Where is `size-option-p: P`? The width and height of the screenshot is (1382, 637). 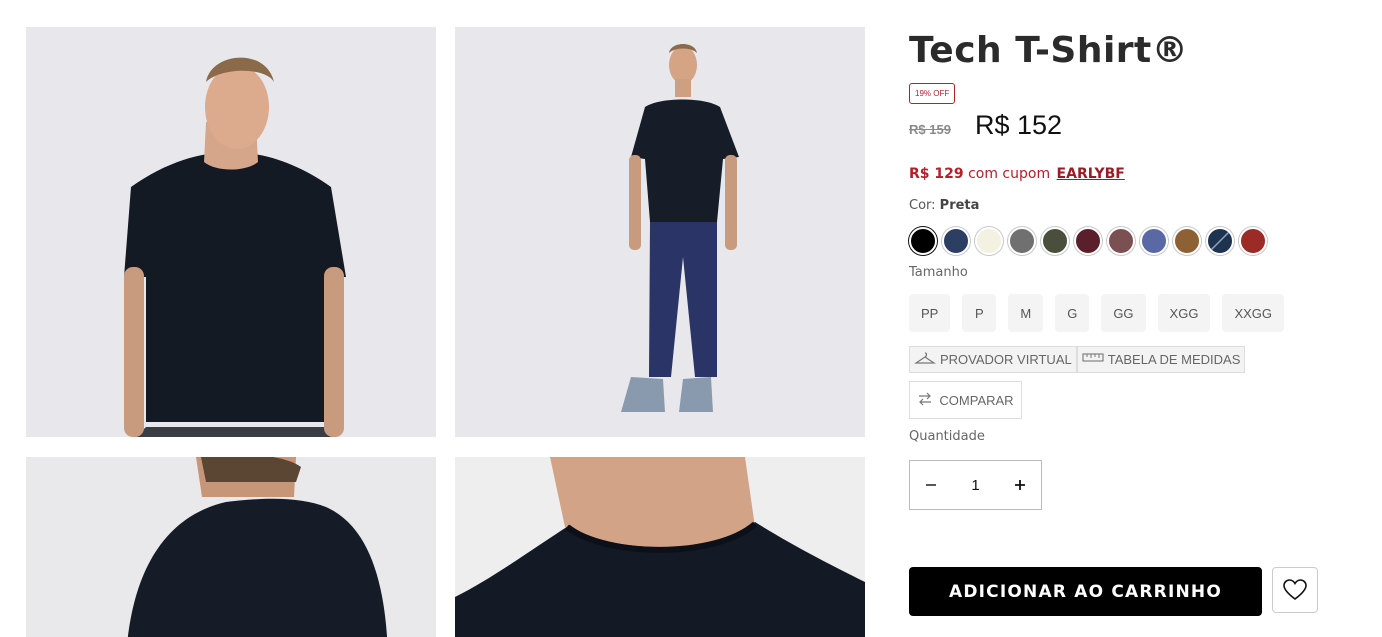 size-option-p: P is located at coordinates (979, 313).